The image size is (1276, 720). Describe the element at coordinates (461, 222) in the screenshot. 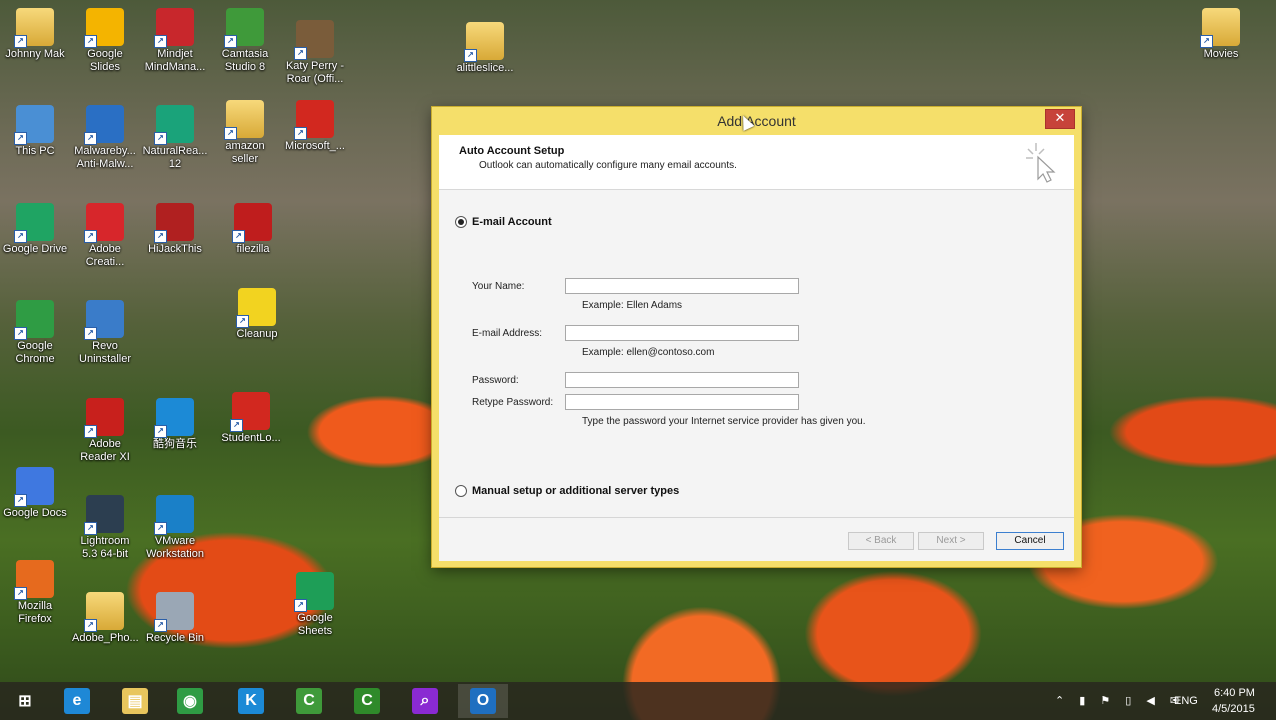

I see `radio-selected-icon` at that location.